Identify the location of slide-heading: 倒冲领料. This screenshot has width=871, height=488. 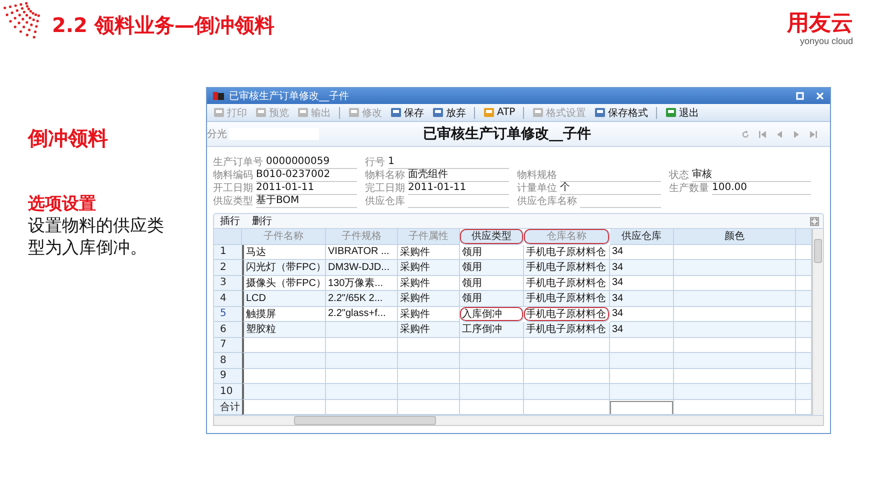
(68, 138).